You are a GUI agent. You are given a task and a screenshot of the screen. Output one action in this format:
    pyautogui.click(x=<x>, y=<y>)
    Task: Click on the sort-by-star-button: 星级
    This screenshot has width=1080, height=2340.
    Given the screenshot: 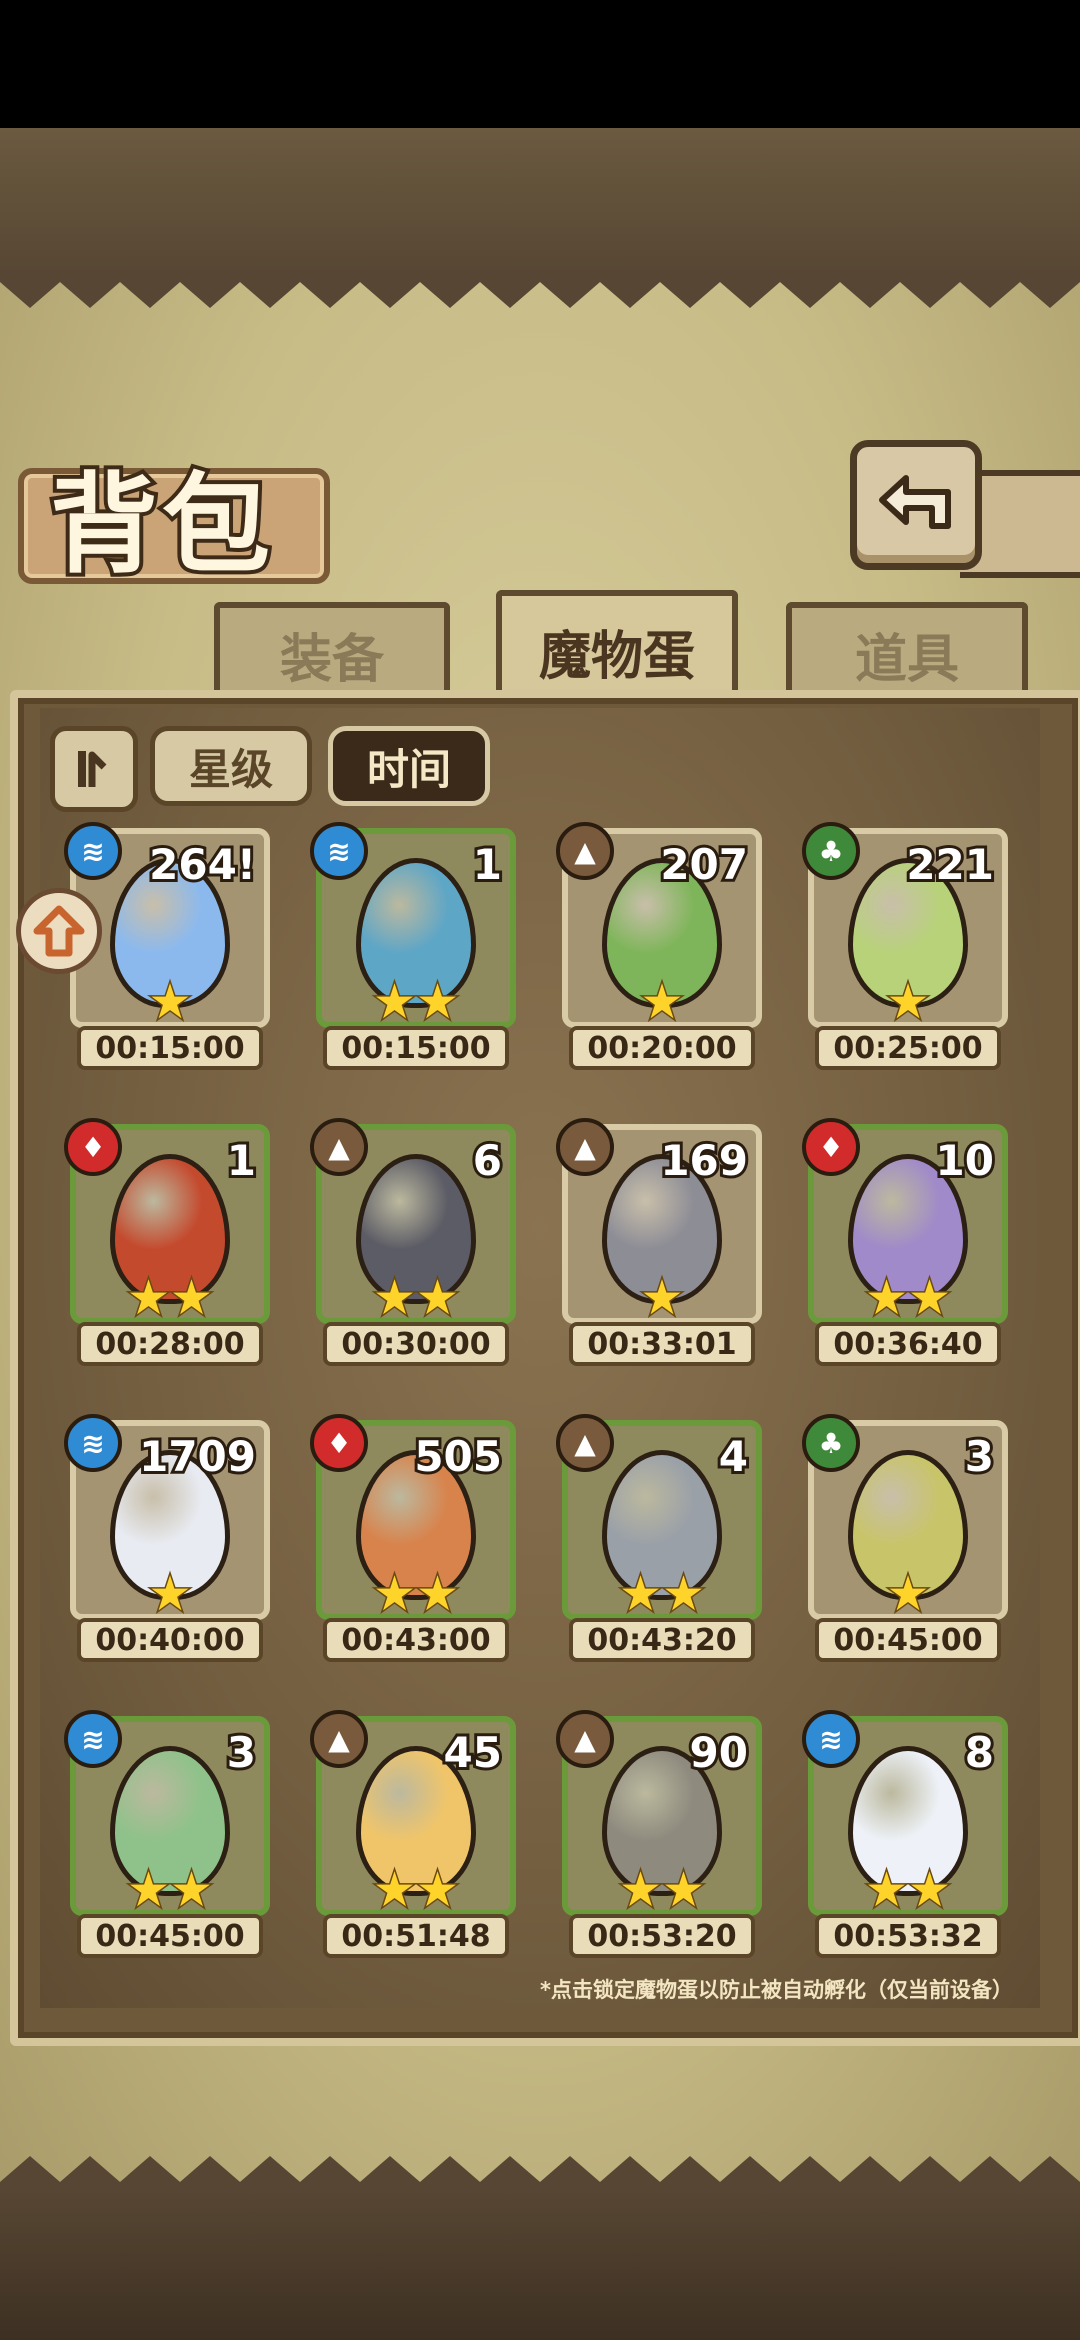 What is the action you would take?
    pyautogui.click(x=231, y=766)
    